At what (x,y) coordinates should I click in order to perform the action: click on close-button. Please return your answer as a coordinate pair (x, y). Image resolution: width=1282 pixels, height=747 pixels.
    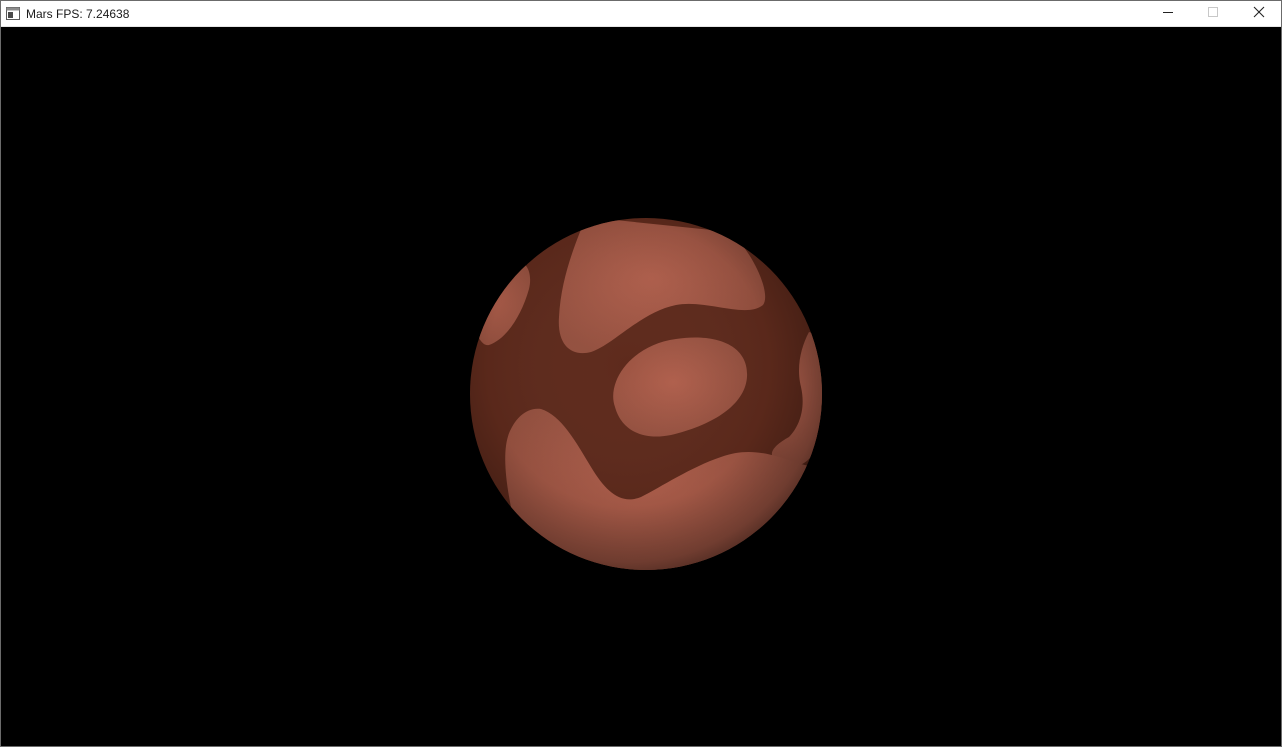
    Looking at the image, I should click on (1259, 14).